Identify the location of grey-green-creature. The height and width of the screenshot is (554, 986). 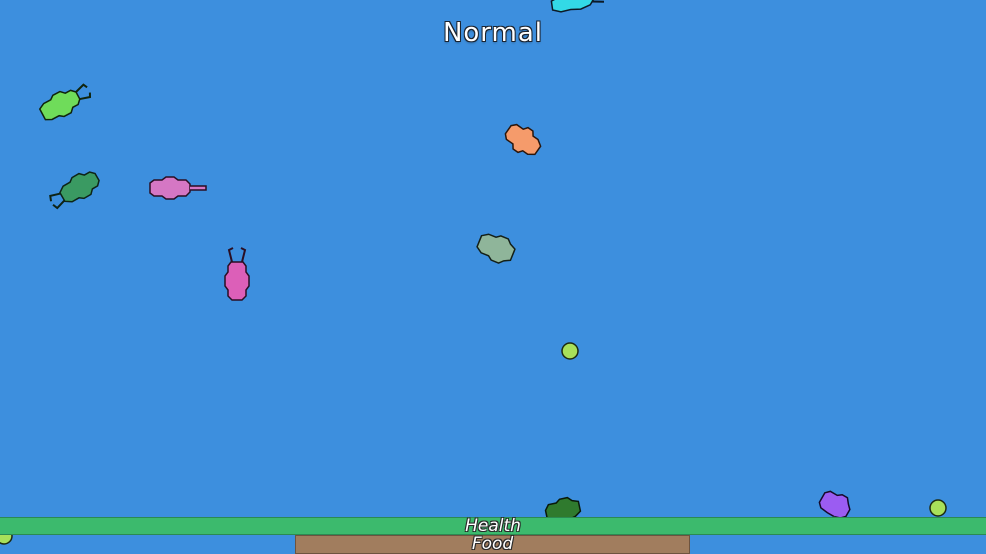
(496, 248).